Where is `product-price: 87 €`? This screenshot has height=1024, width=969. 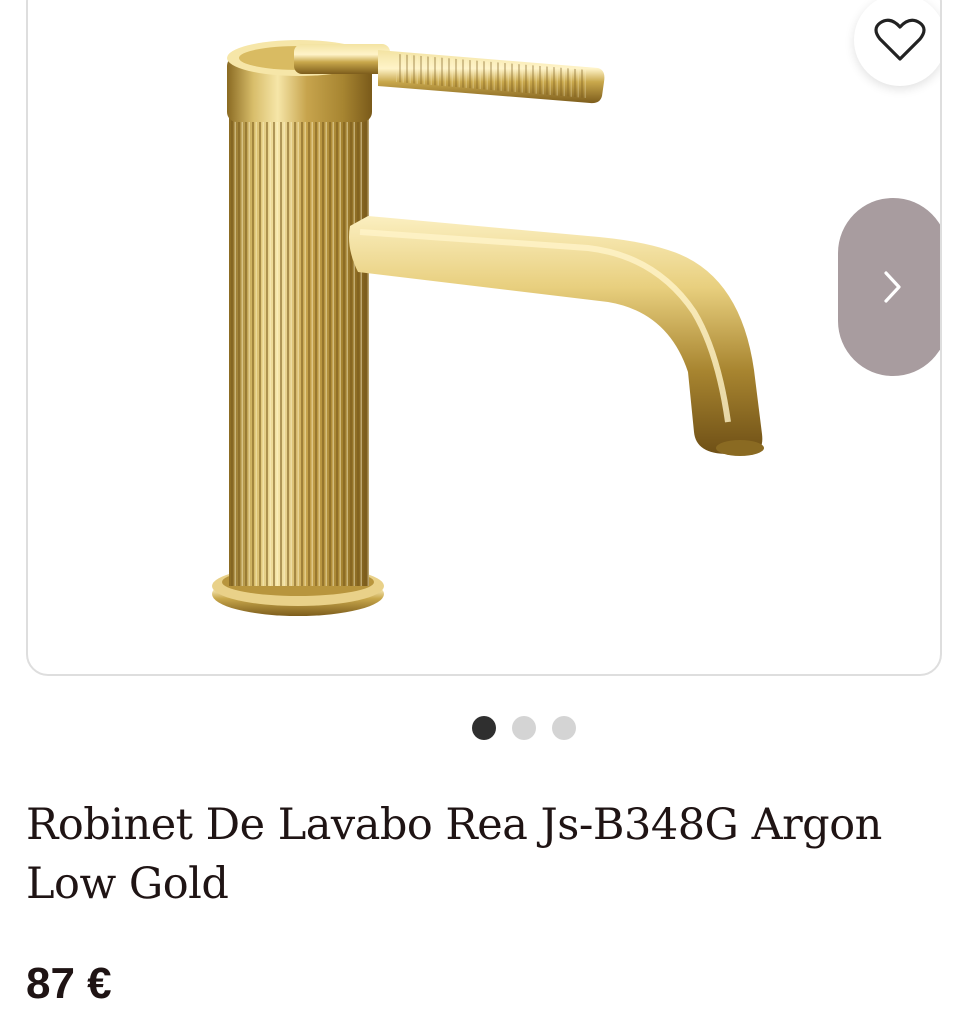 product-price: 87 € is located at coordinates (69, 983).